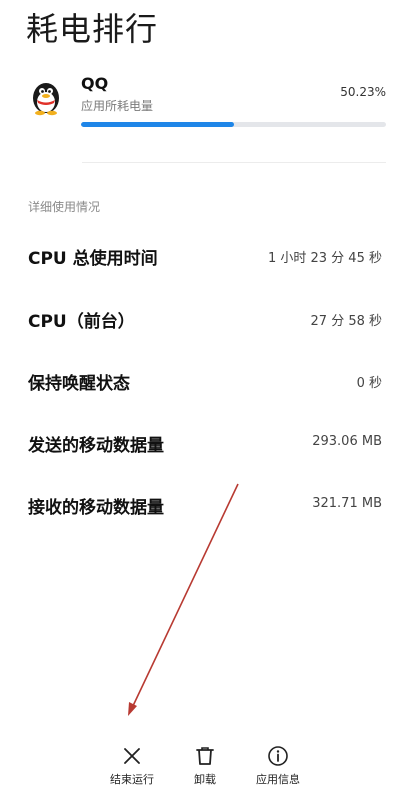  I want to click on stop-button: 结束运行, so click(132, 765).